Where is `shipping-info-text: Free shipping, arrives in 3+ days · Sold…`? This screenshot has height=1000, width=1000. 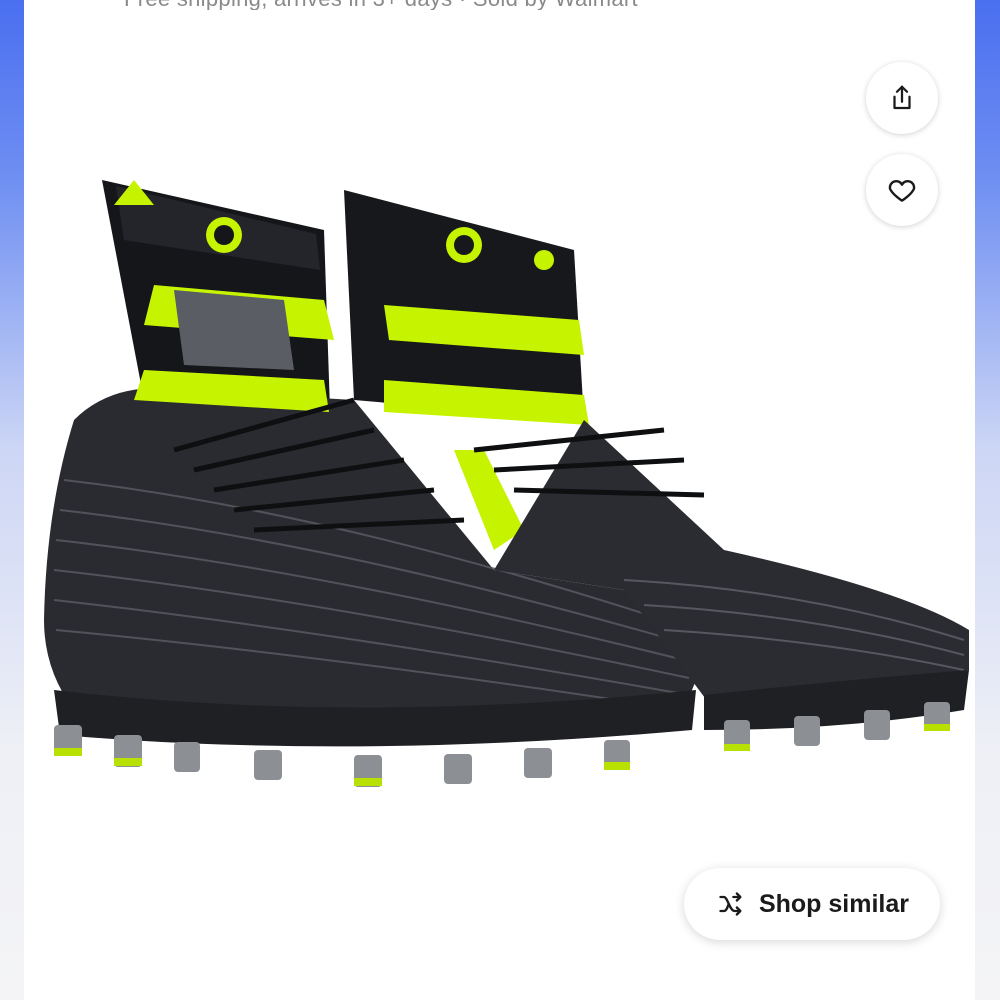 shipping-info-text: Free shipping, arrives in 3+ days · Sold… is located at coordinates (484, 5).